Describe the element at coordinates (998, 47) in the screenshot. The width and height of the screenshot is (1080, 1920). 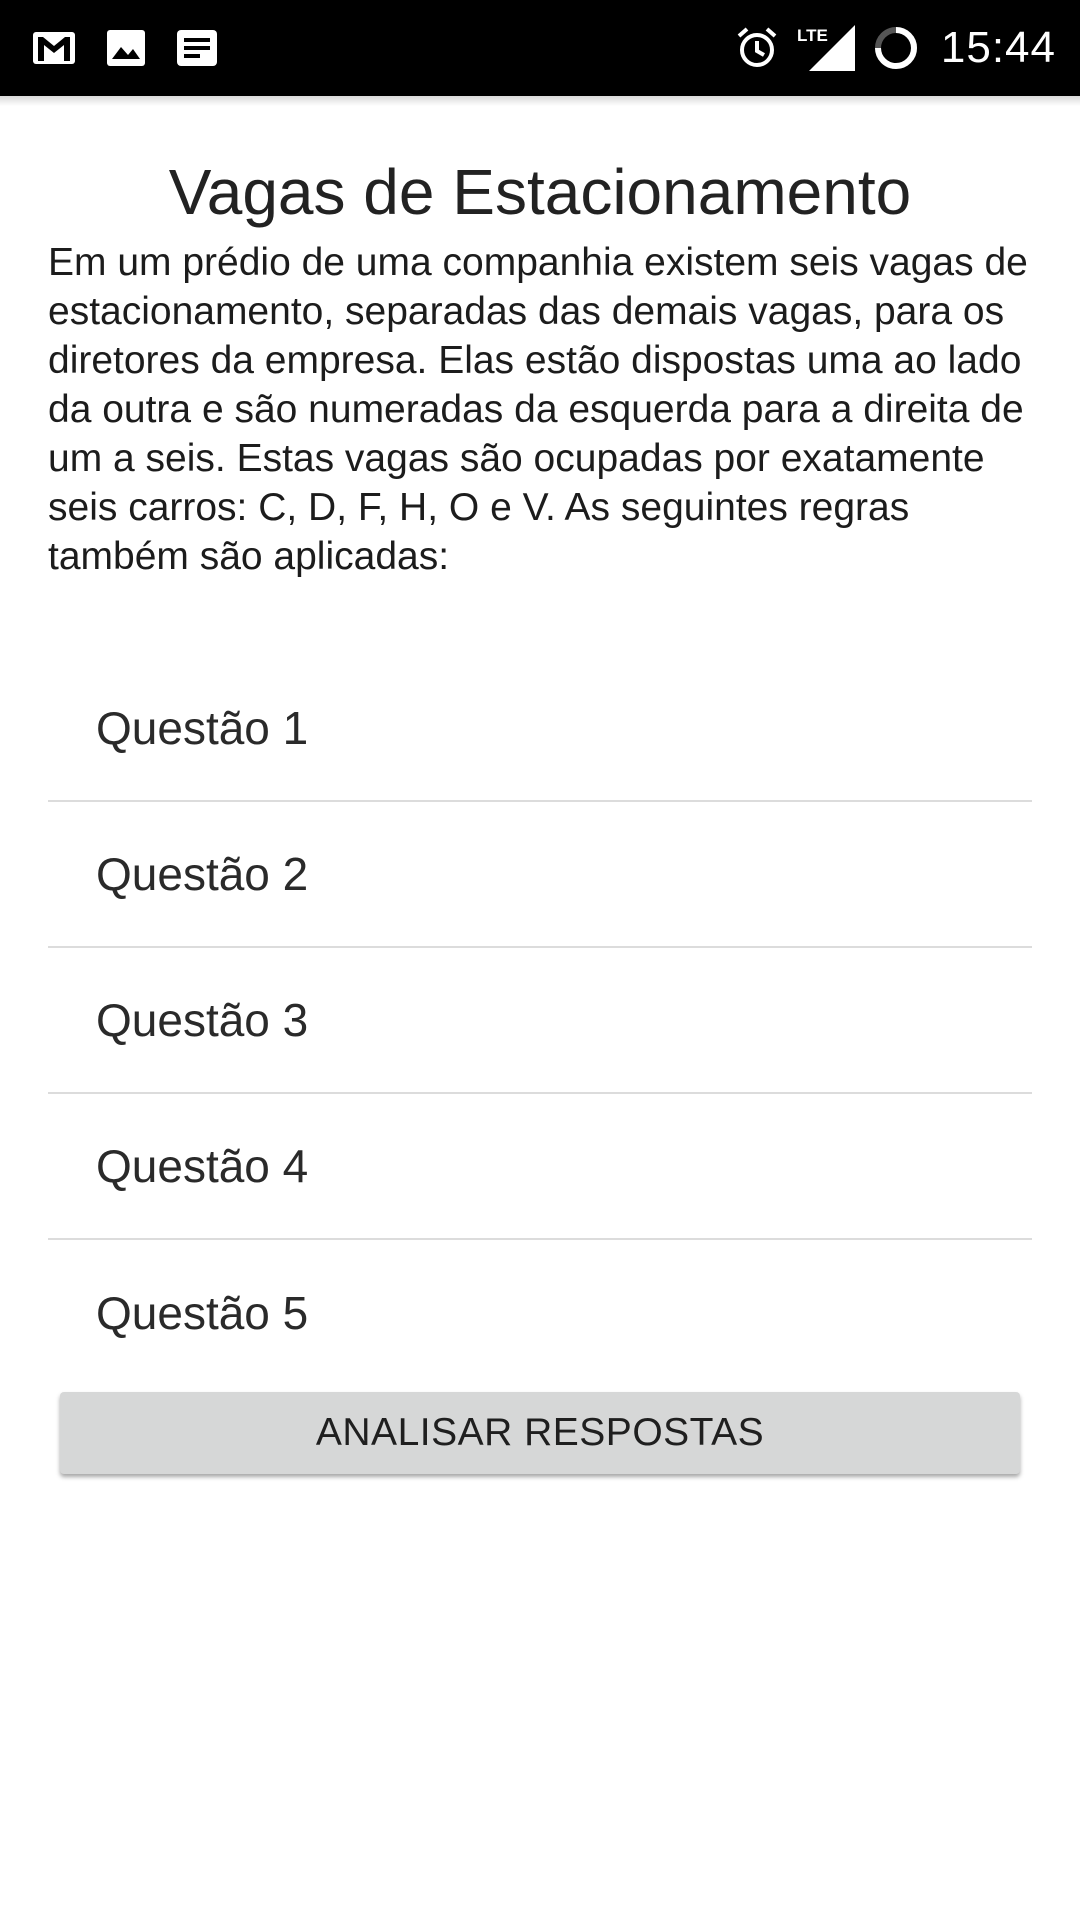
I see `clock: 15:44` at that location.